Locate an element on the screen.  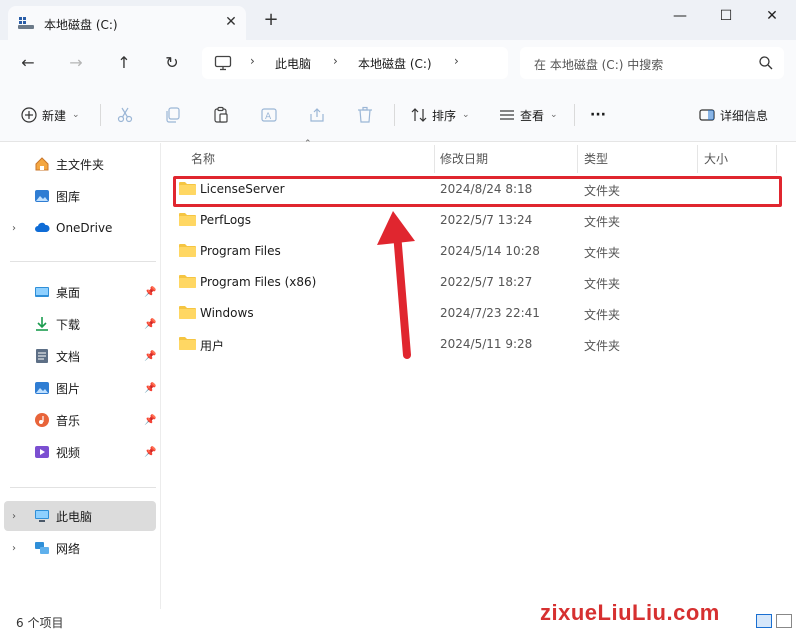
rename-button: A is located at coordinates (269, 115).